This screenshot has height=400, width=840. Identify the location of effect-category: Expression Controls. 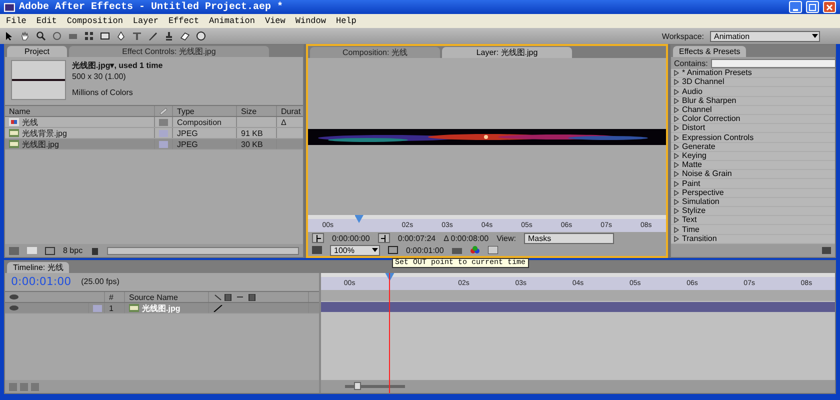
(753, 138).